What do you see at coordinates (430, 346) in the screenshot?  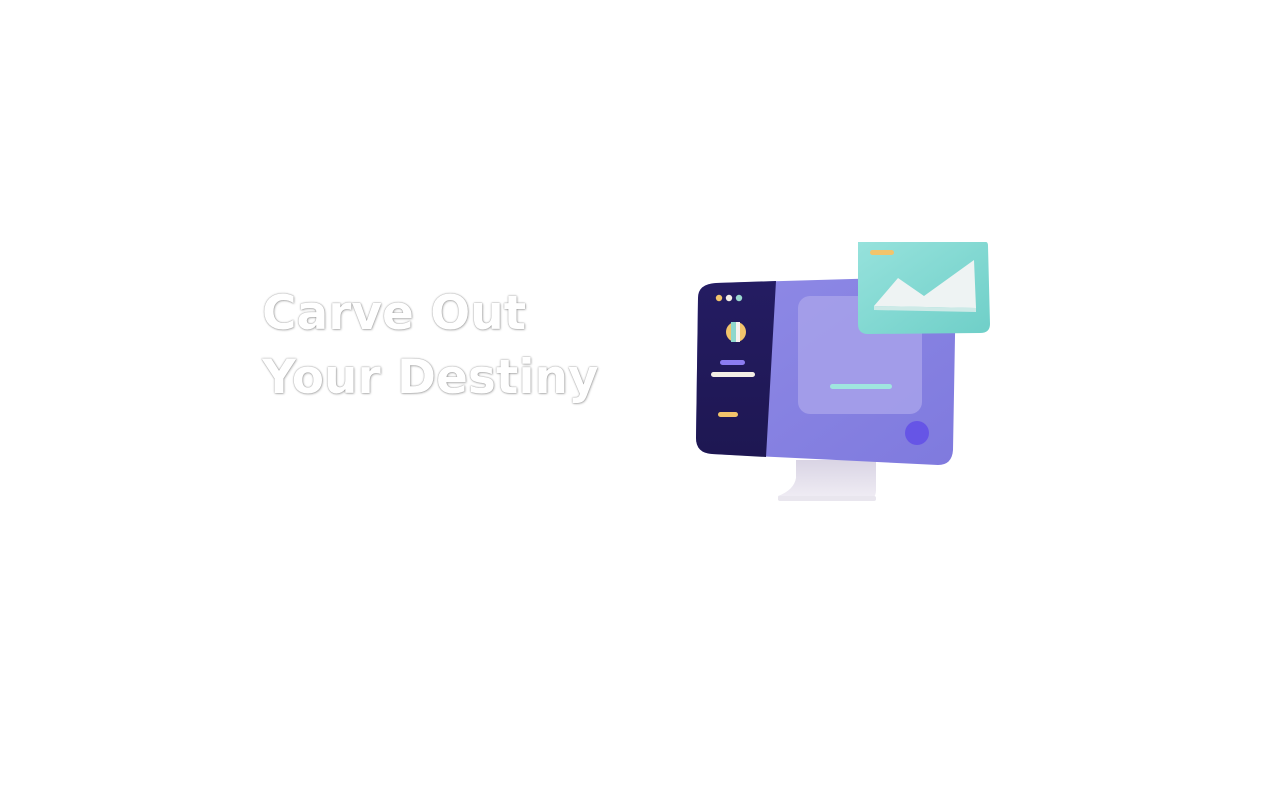 I see `hero-headline: Carve Out Your Destiny` at bounding box center [430, 346].